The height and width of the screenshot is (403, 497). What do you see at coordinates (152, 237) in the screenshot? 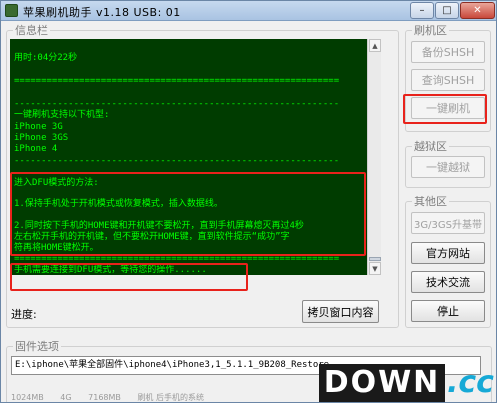
I see `log-line: 左右松开手机的开机键，但不要松开HOME键，直到软件提示“成功”字` at bounding box center [152, 237].